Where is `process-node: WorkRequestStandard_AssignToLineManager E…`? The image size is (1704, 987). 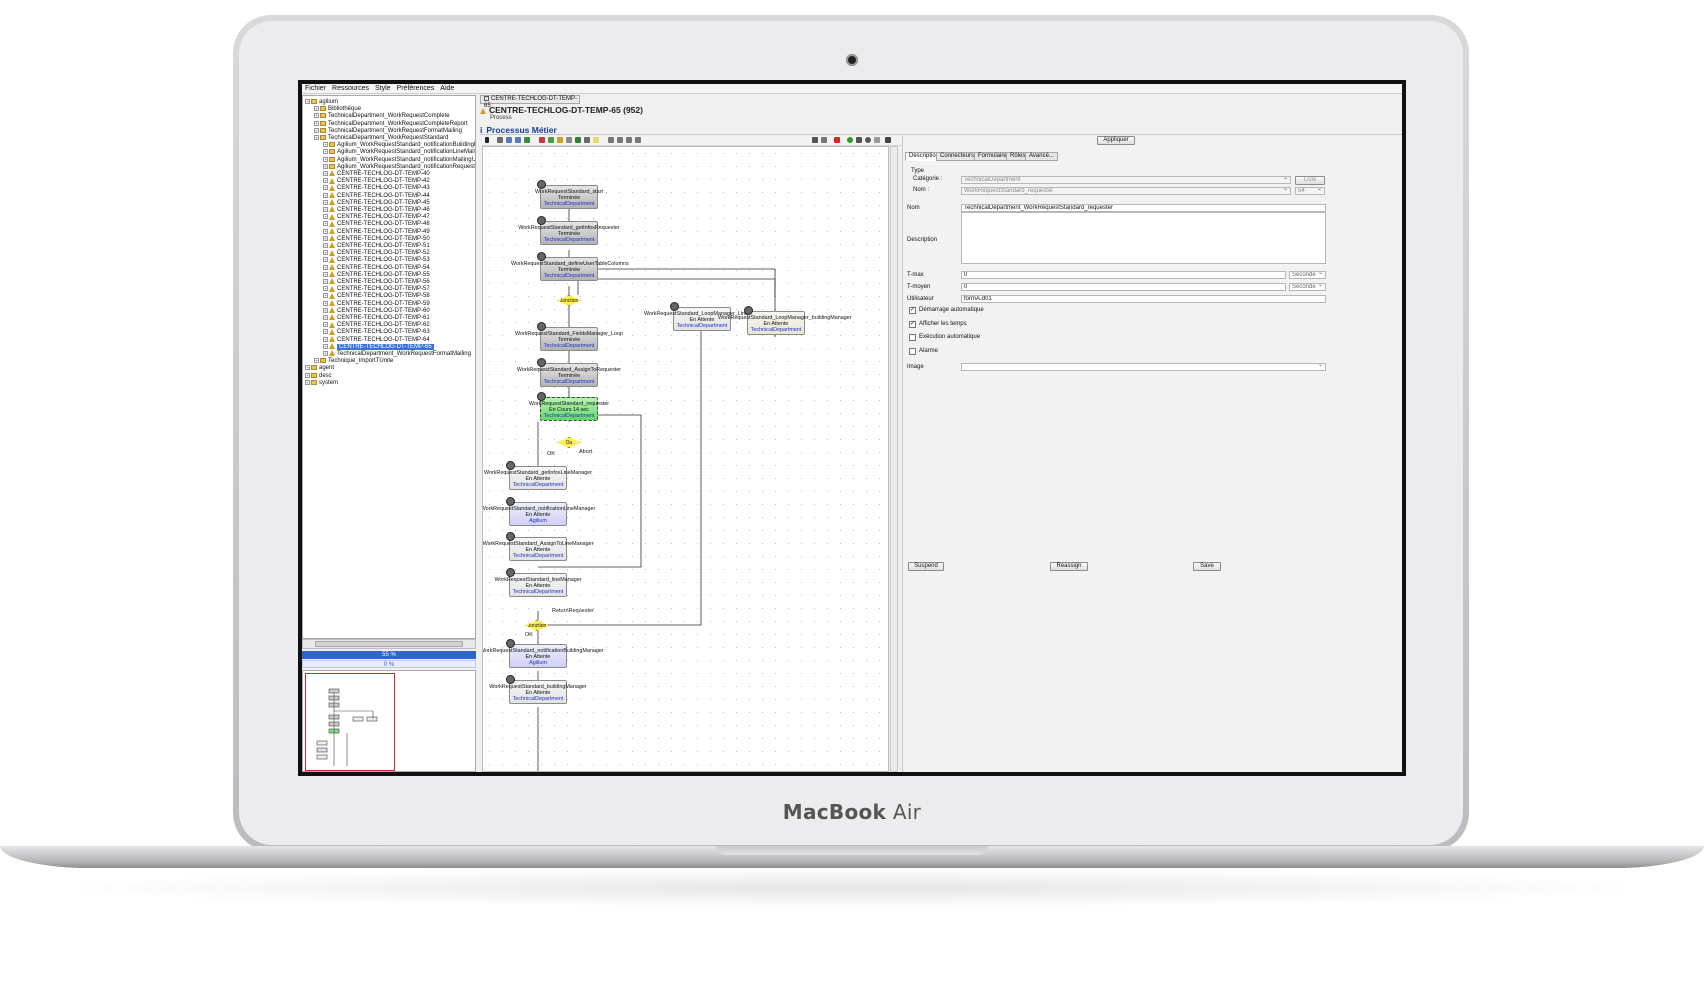
process-node: WorkRequestStandard_AssignToLineManager E… is located at coordinates (538, 546).